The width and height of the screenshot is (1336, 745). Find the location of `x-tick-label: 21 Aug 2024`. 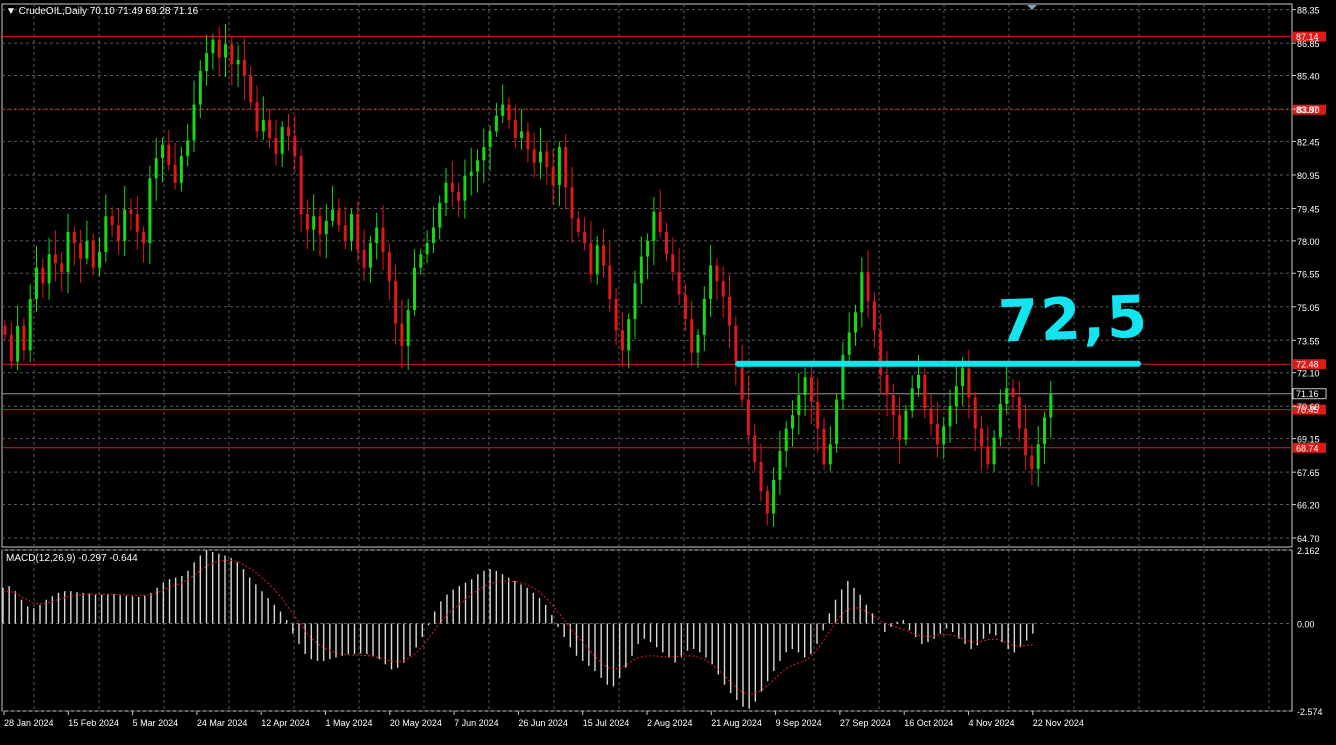

x-tick-label: 21 Aug 2024 is located at coordinates (736, 723).